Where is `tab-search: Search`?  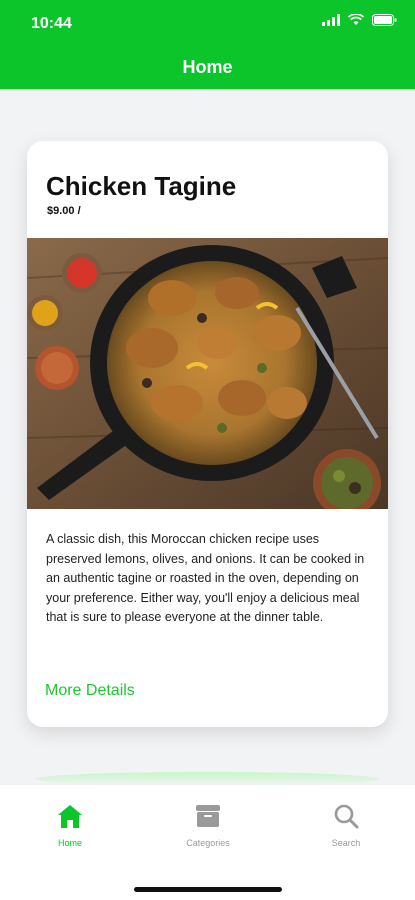 tab-search: Search is located at coordinates (346, 825).